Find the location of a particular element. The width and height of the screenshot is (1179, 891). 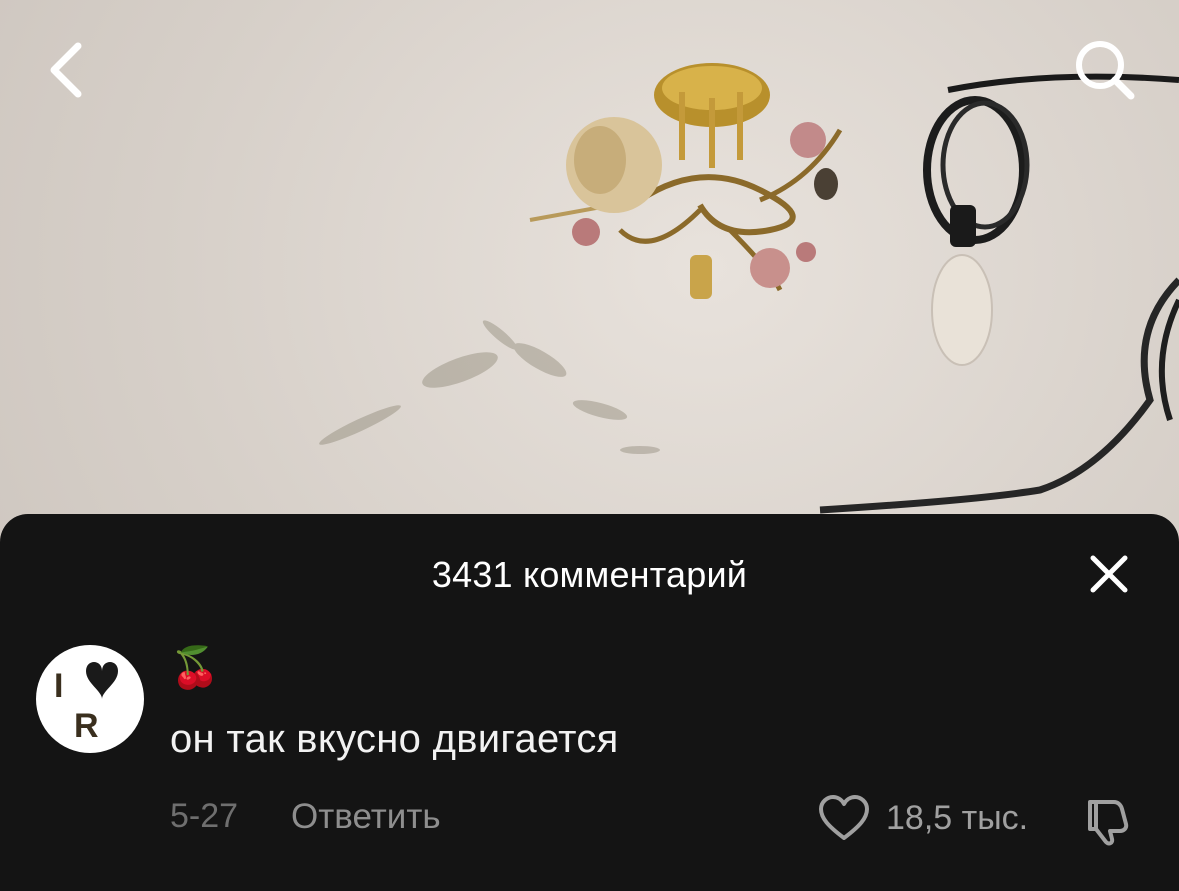

search-button is located at coordinates (1105, 70).